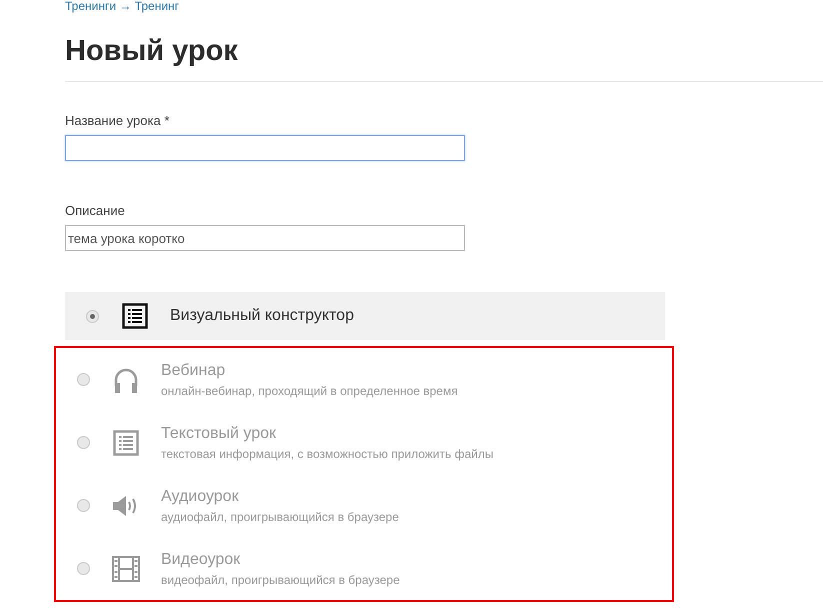  I want to click on option-description: видеофайл, проигрывающийся в браузере, so click(280, 580).